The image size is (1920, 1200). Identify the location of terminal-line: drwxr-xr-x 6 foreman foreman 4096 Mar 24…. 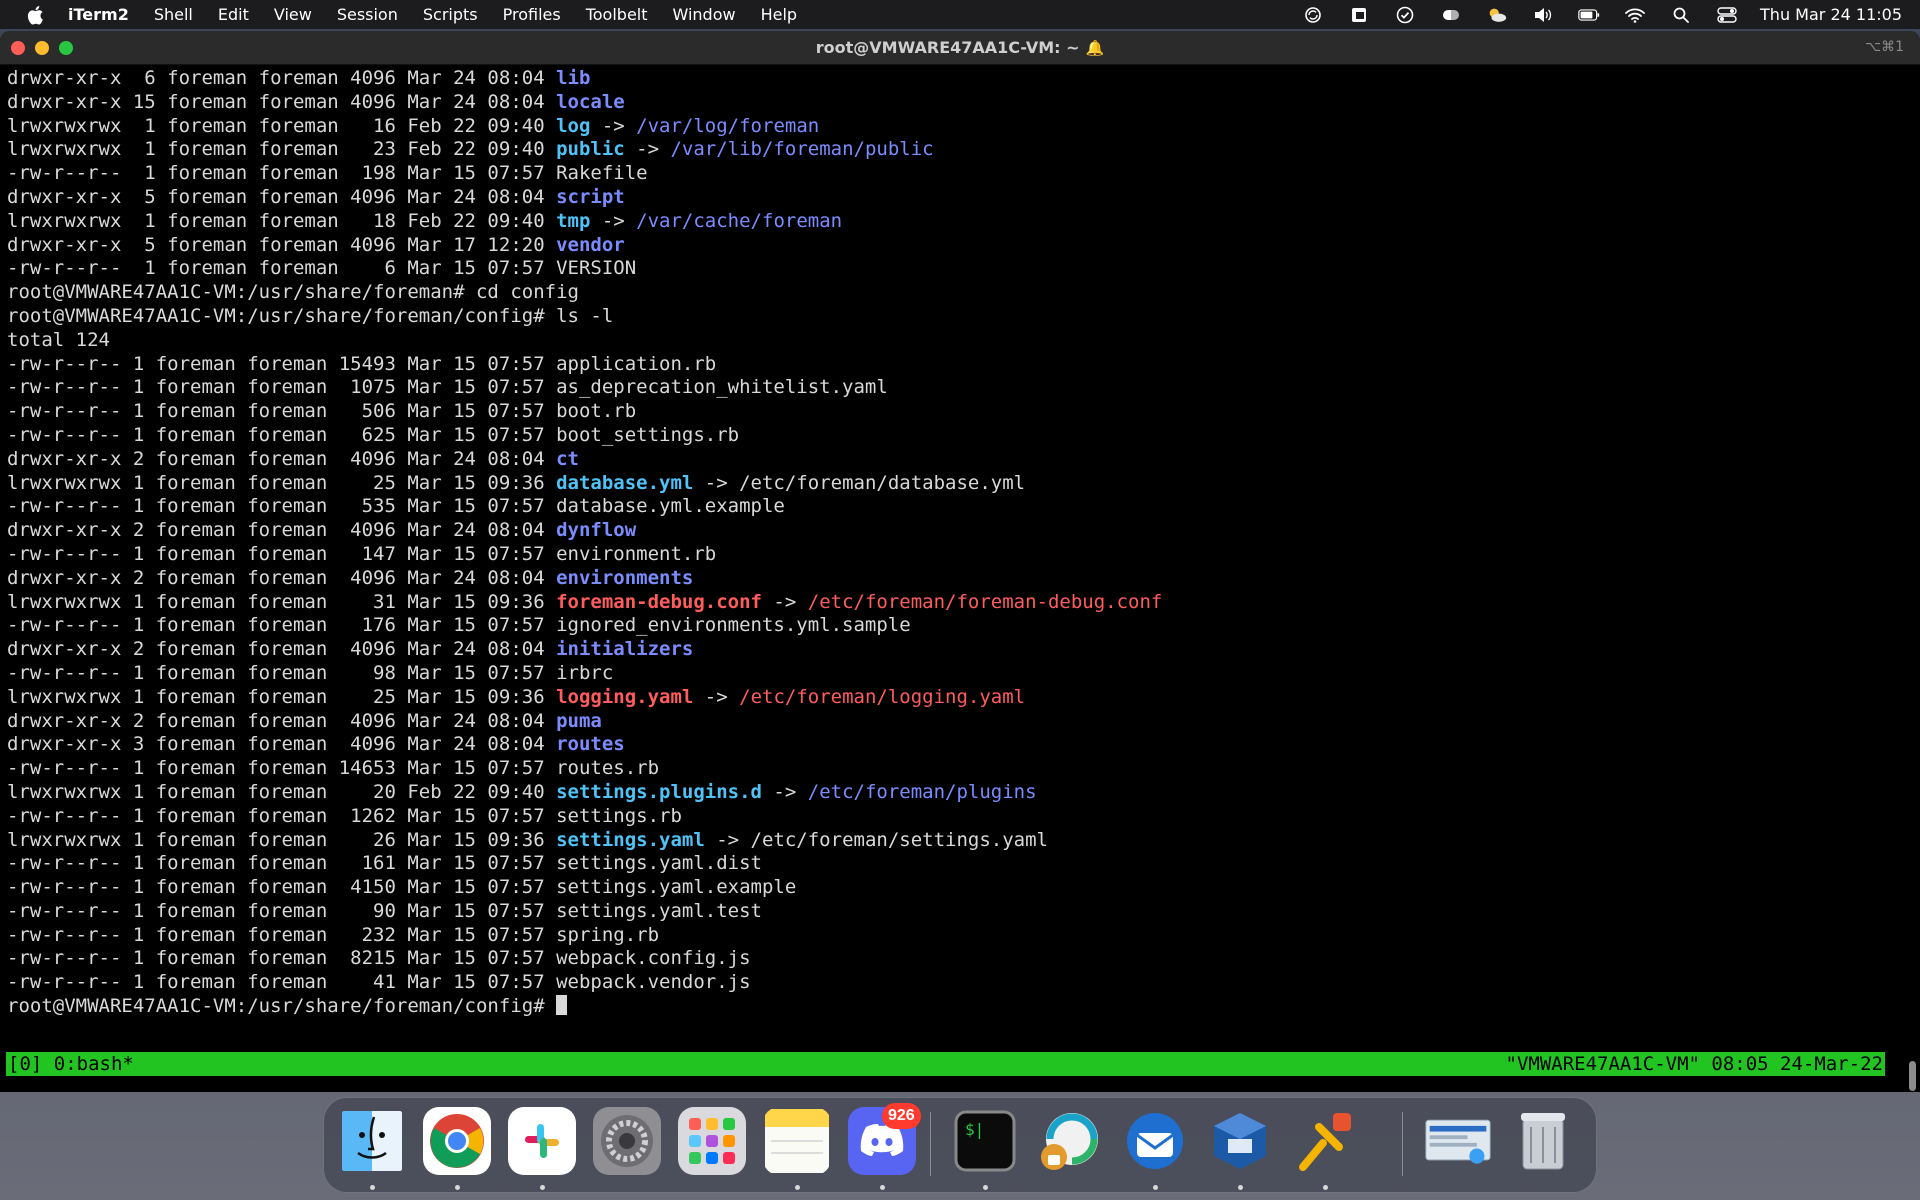
(955, 79).